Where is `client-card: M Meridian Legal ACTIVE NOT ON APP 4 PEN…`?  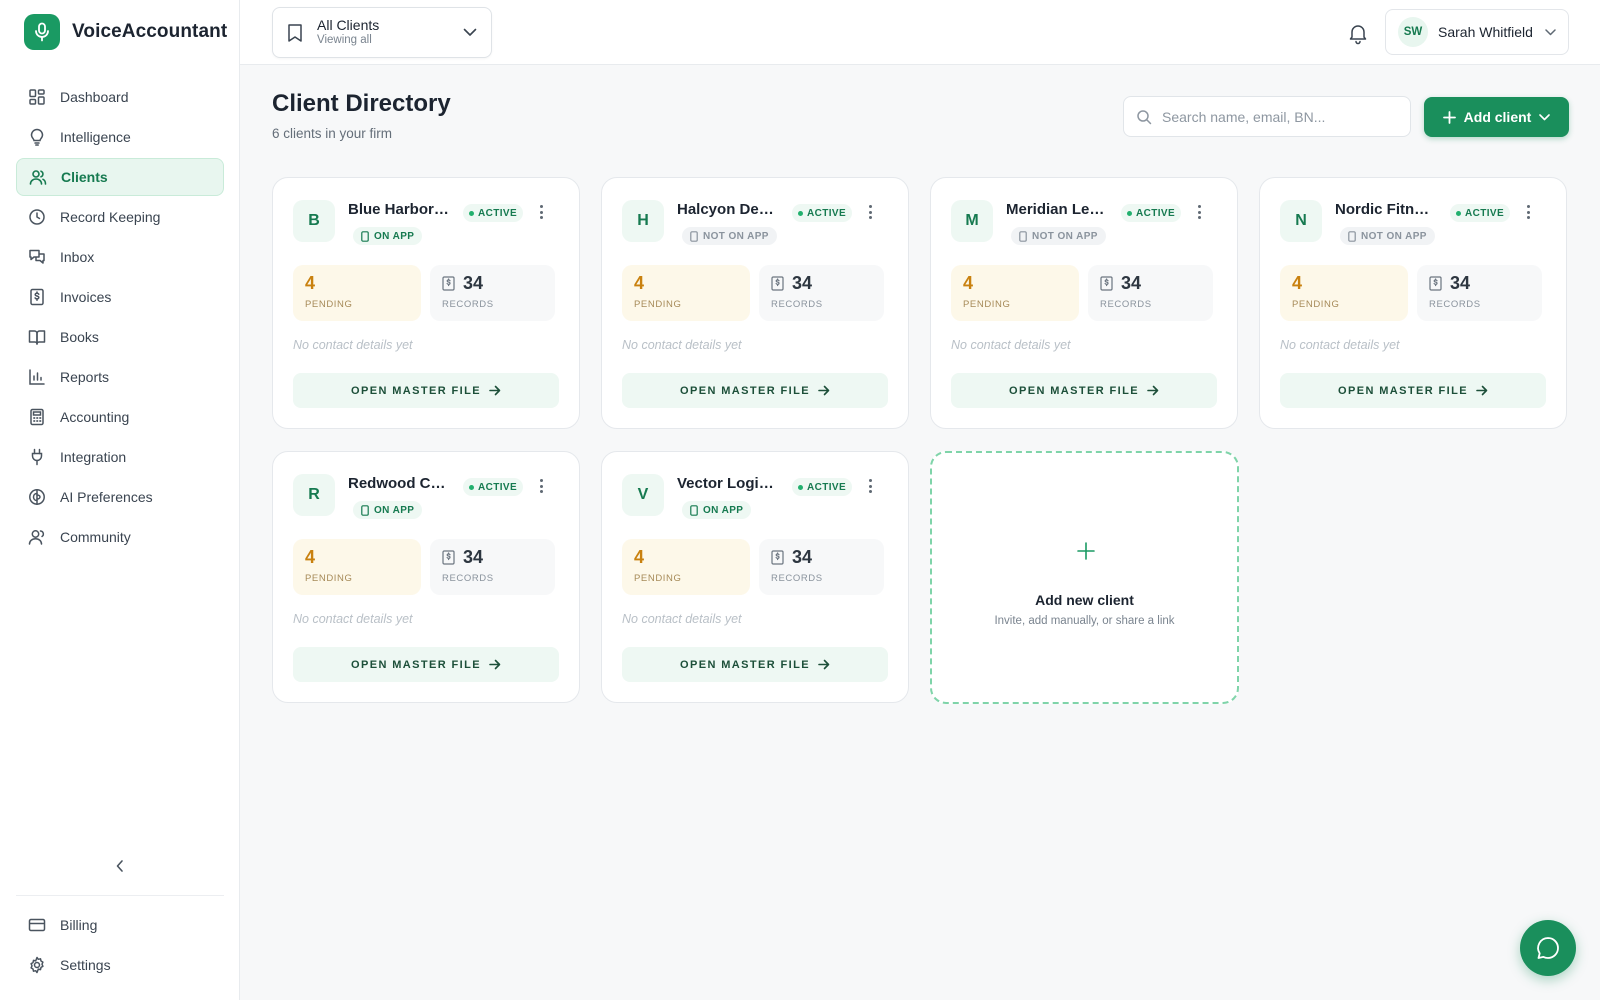 client-card: M Meridian Legal ACTIVE NOT ON APP 4 PEN… is located at coordinates (1084, 303).